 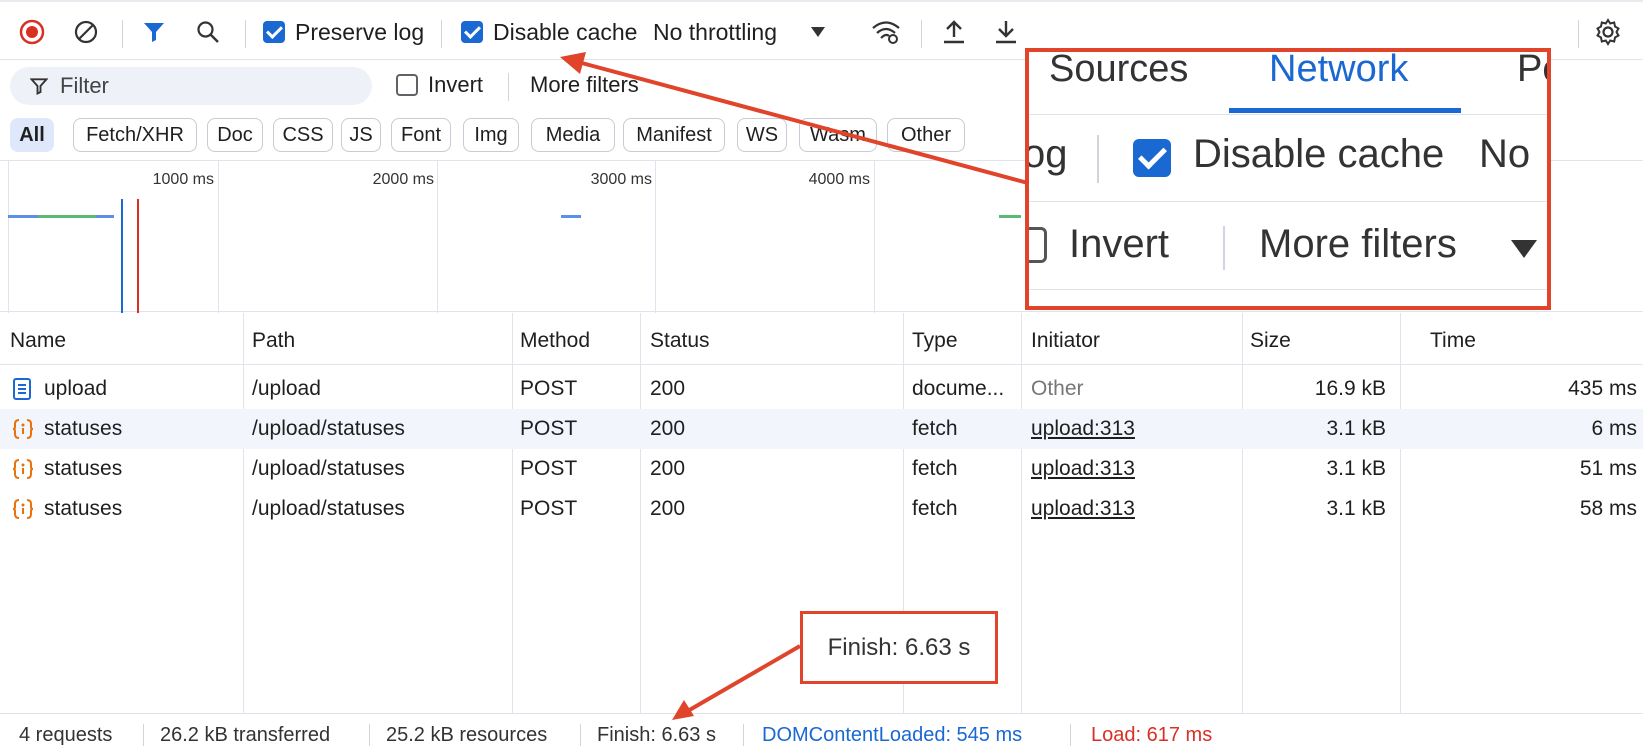 I want to click on column-header-type: Type, so click(x=935, y=341).